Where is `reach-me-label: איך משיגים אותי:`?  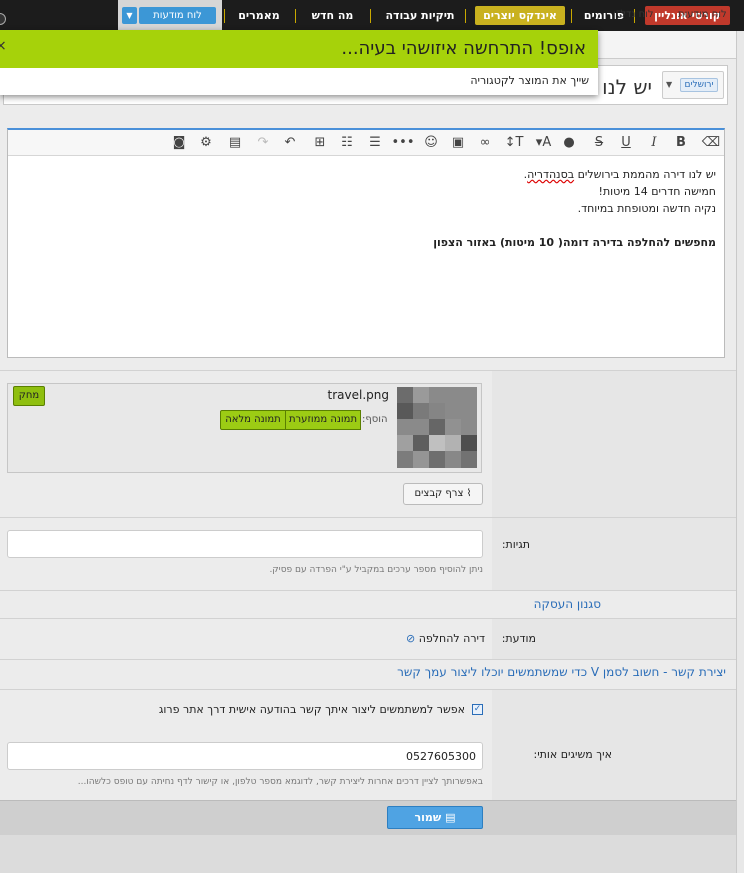
reach-me-label: איך משיגים אותי: is located at coordinates (572, 754).